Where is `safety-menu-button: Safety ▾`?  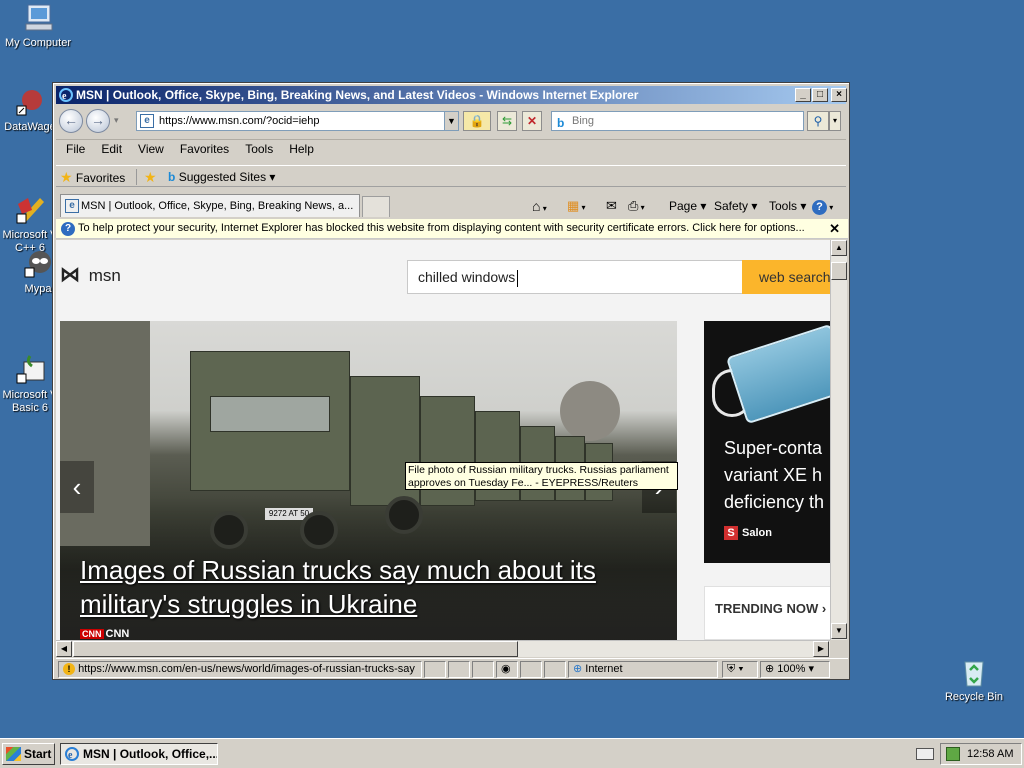
safety-menu-button: Safety ▾ is located at coordinates (735, 206).